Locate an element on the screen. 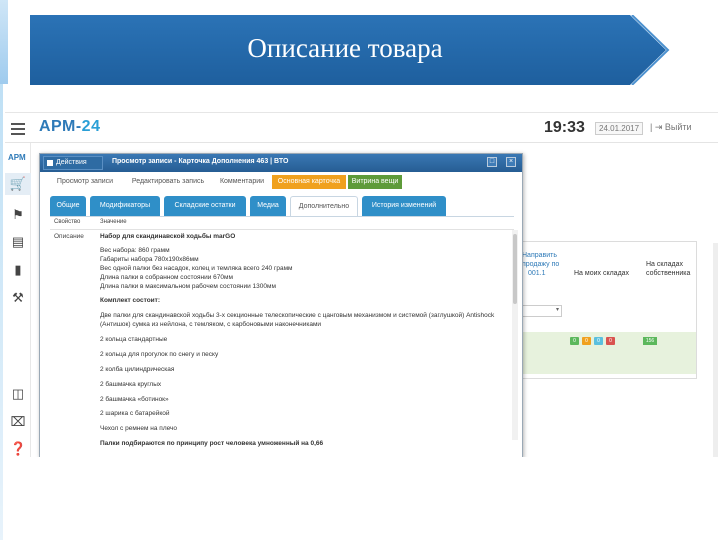  app-logo: АРМ-24 is located at coordinates (70, 126).